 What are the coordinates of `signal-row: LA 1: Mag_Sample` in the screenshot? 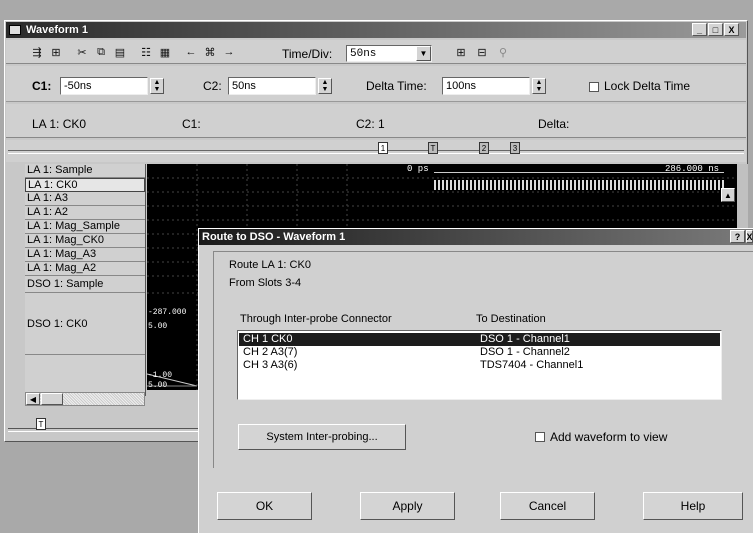 It's located at (85, 227).